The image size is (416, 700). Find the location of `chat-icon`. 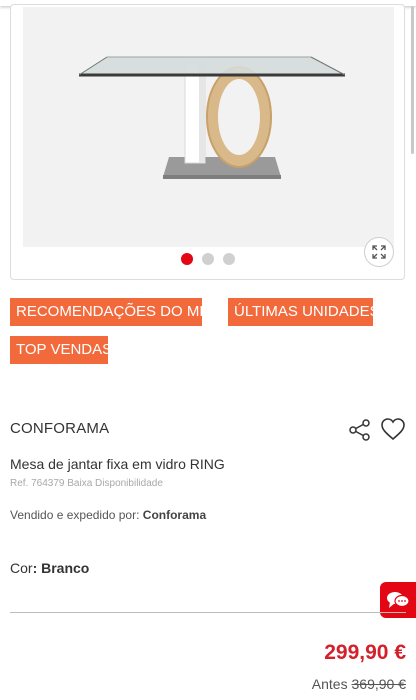

chat-icon is located at coordinates (398, 600).